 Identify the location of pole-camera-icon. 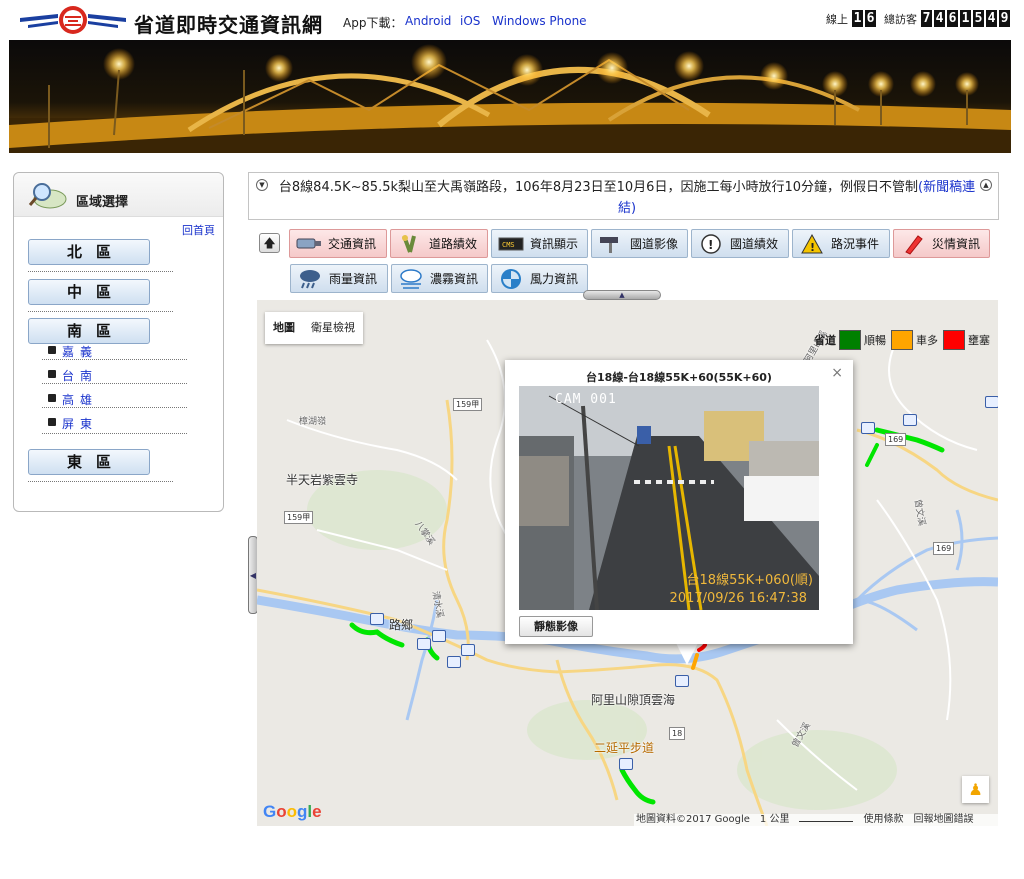
(611, 244).